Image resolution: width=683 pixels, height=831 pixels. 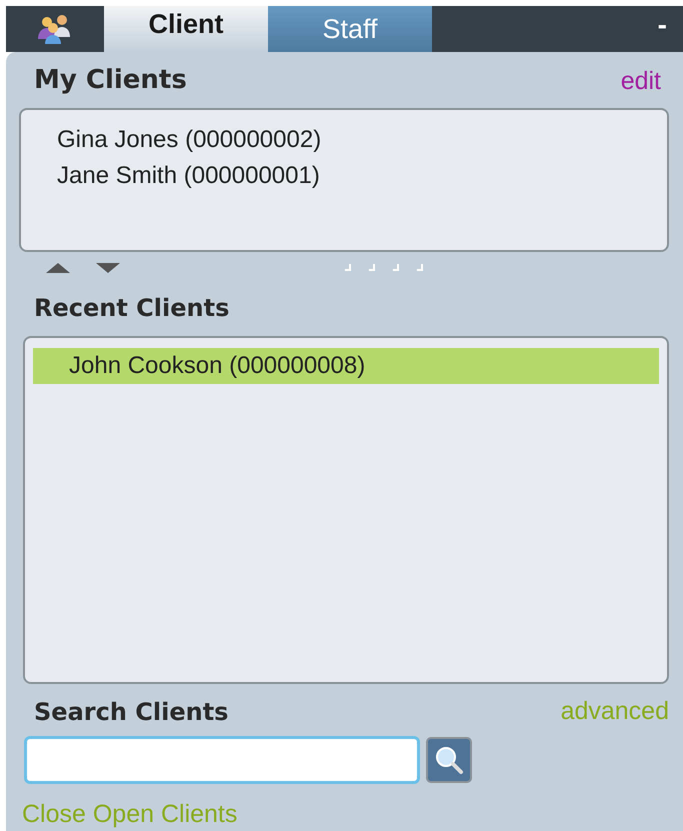 What do you see at coordinates (132, 308) in the screenshot?
I see `section-title: Recent Clients` at bounding box center [132, 308].